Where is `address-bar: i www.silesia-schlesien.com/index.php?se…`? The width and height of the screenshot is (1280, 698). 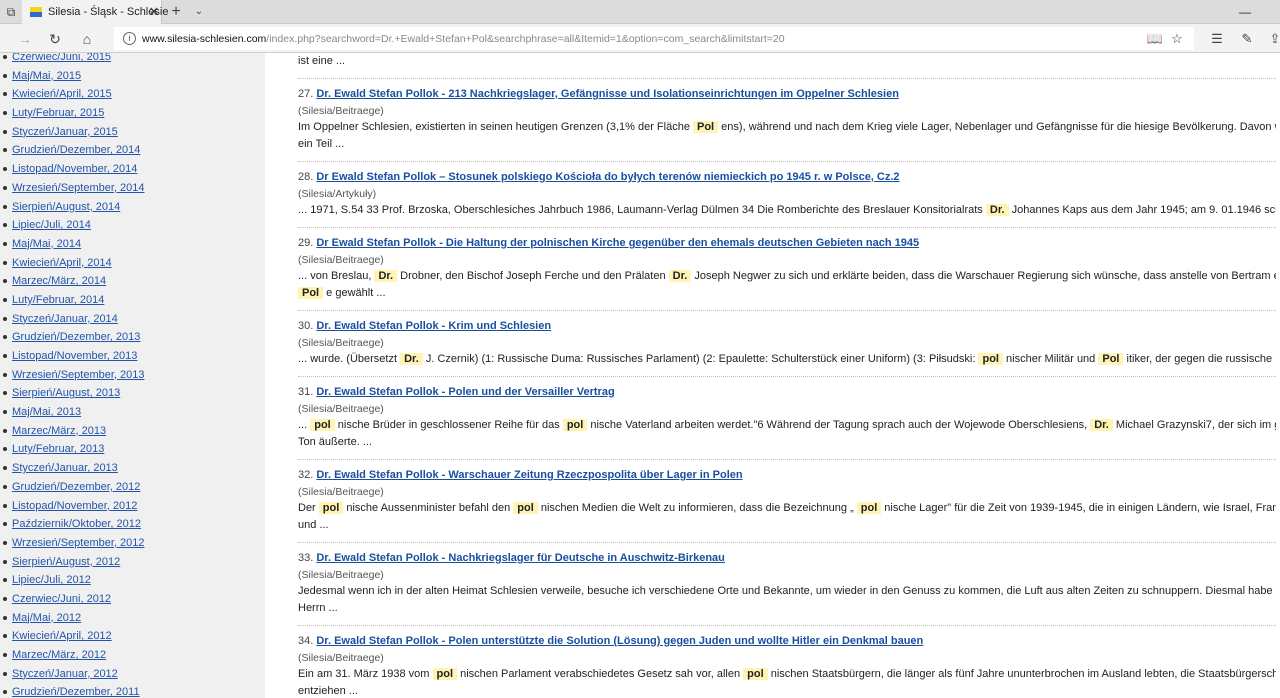 address-bar: i www.silesia-schlesien.com/index.php?se… is located at coordinates (654, 38).